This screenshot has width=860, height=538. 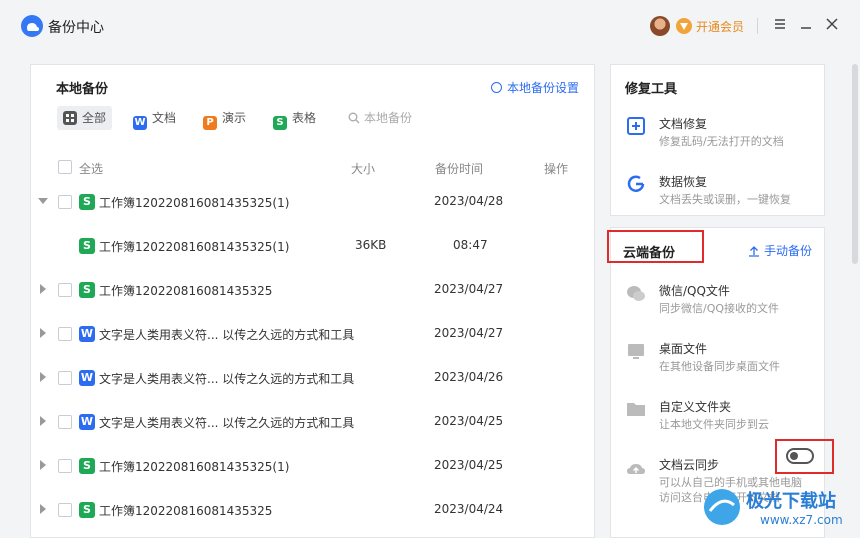 I want to click on local-backup-settings-link: 本地备份设置, so click(x=535, y=87).